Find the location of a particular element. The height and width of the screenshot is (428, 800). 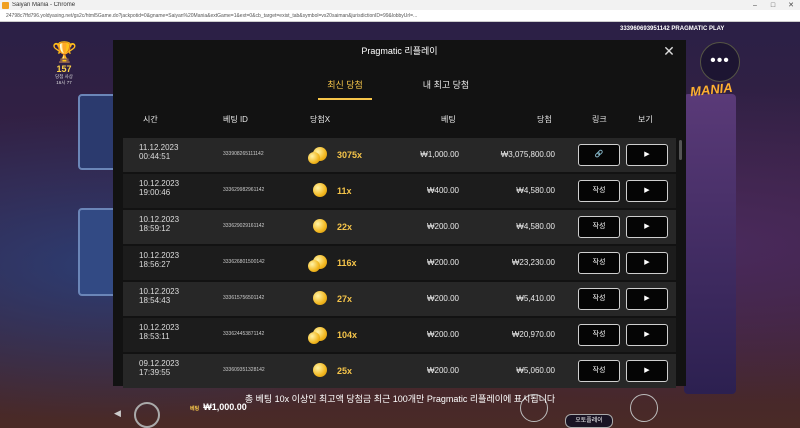

tab-latest-wins: 최신 당첨 is located at coordinates (345, 89).